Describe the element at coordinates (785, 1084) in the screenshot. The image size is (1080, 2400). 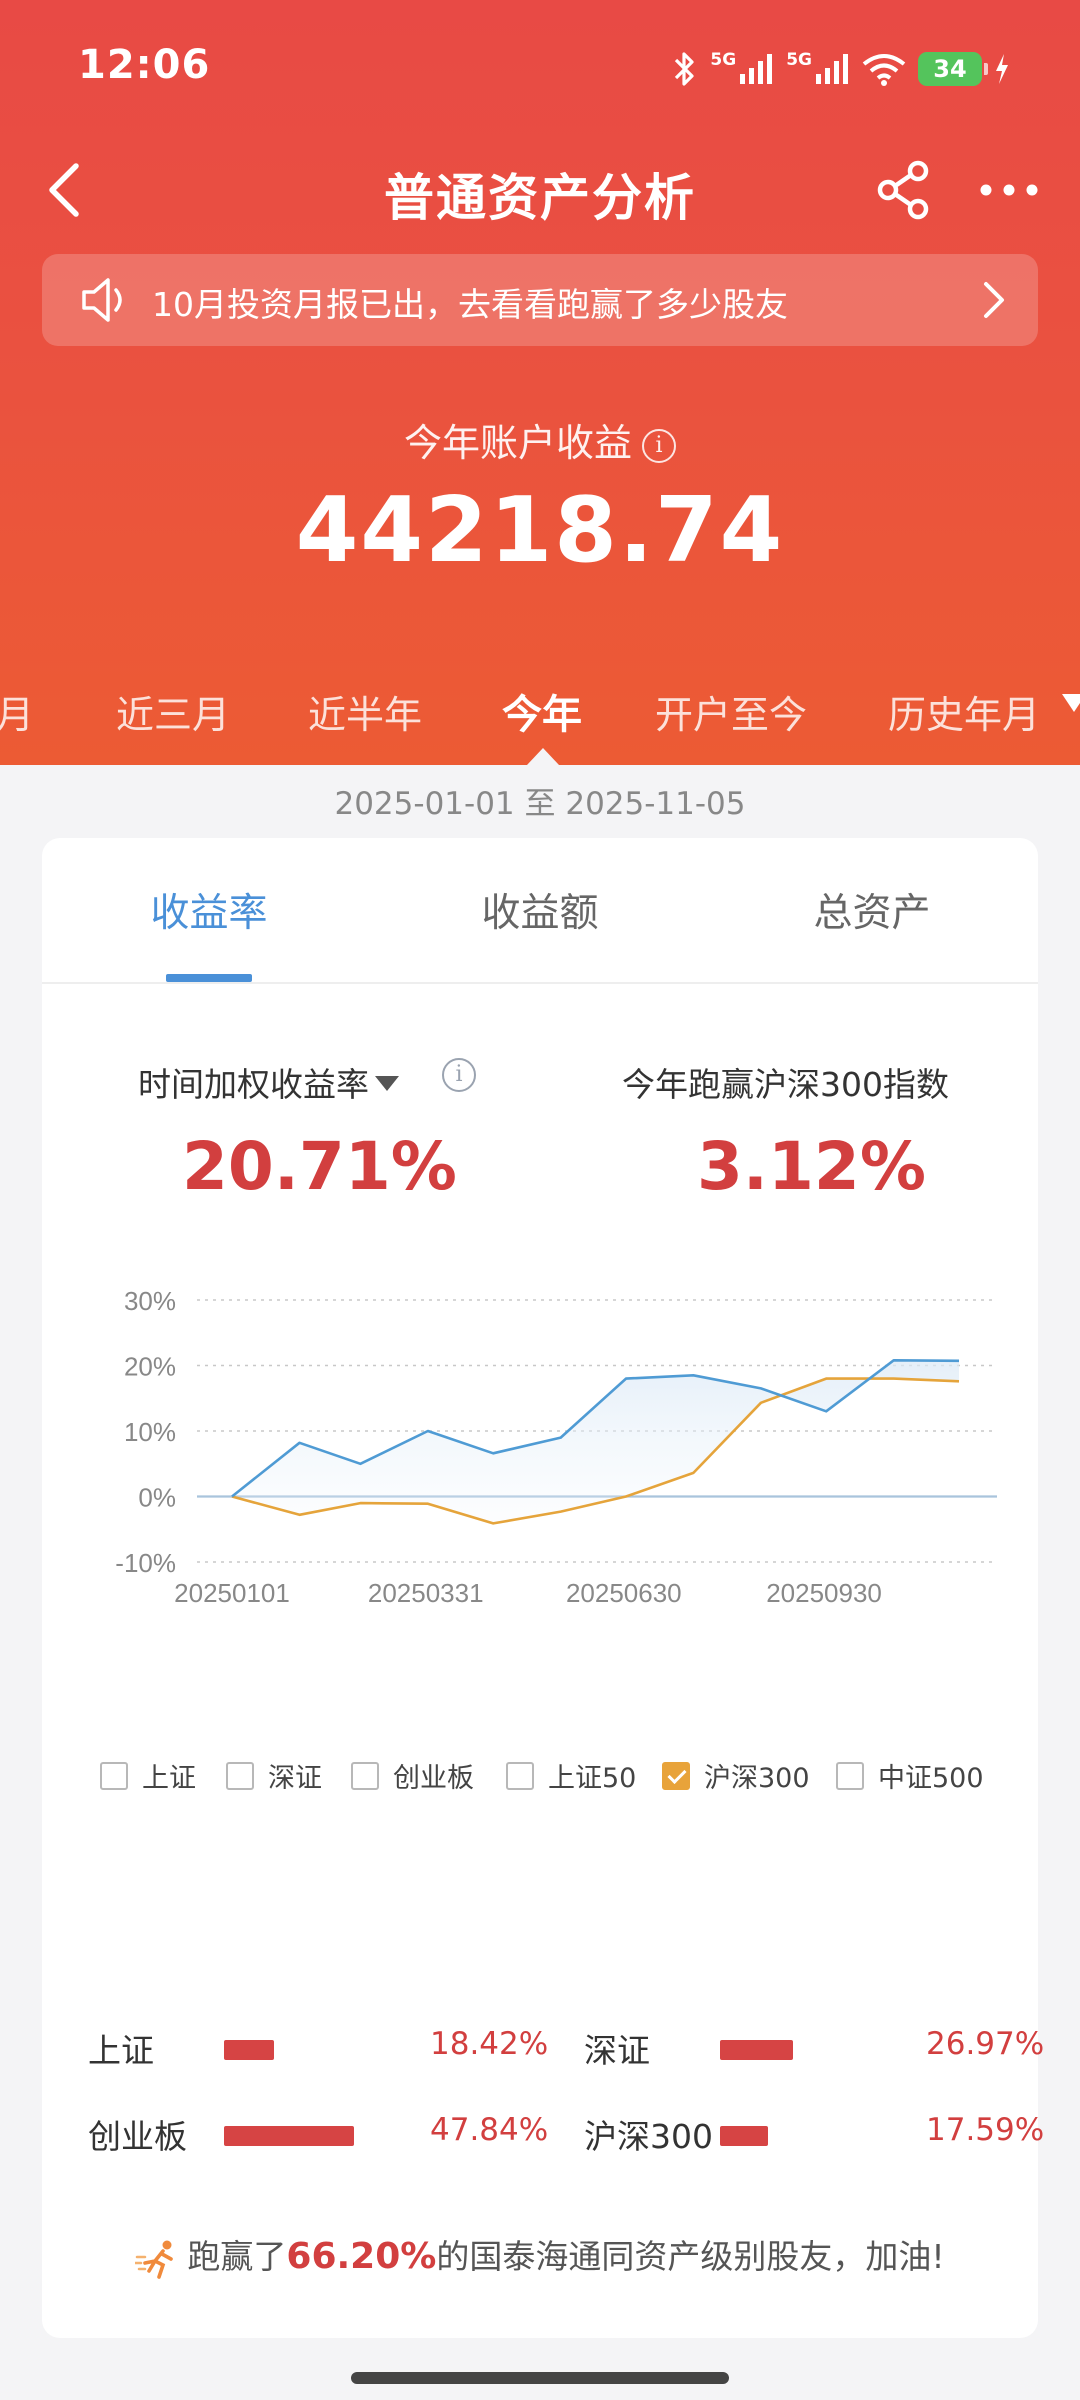
I see `beat-index-label: 今年跑赢沪深300指数` at that location.